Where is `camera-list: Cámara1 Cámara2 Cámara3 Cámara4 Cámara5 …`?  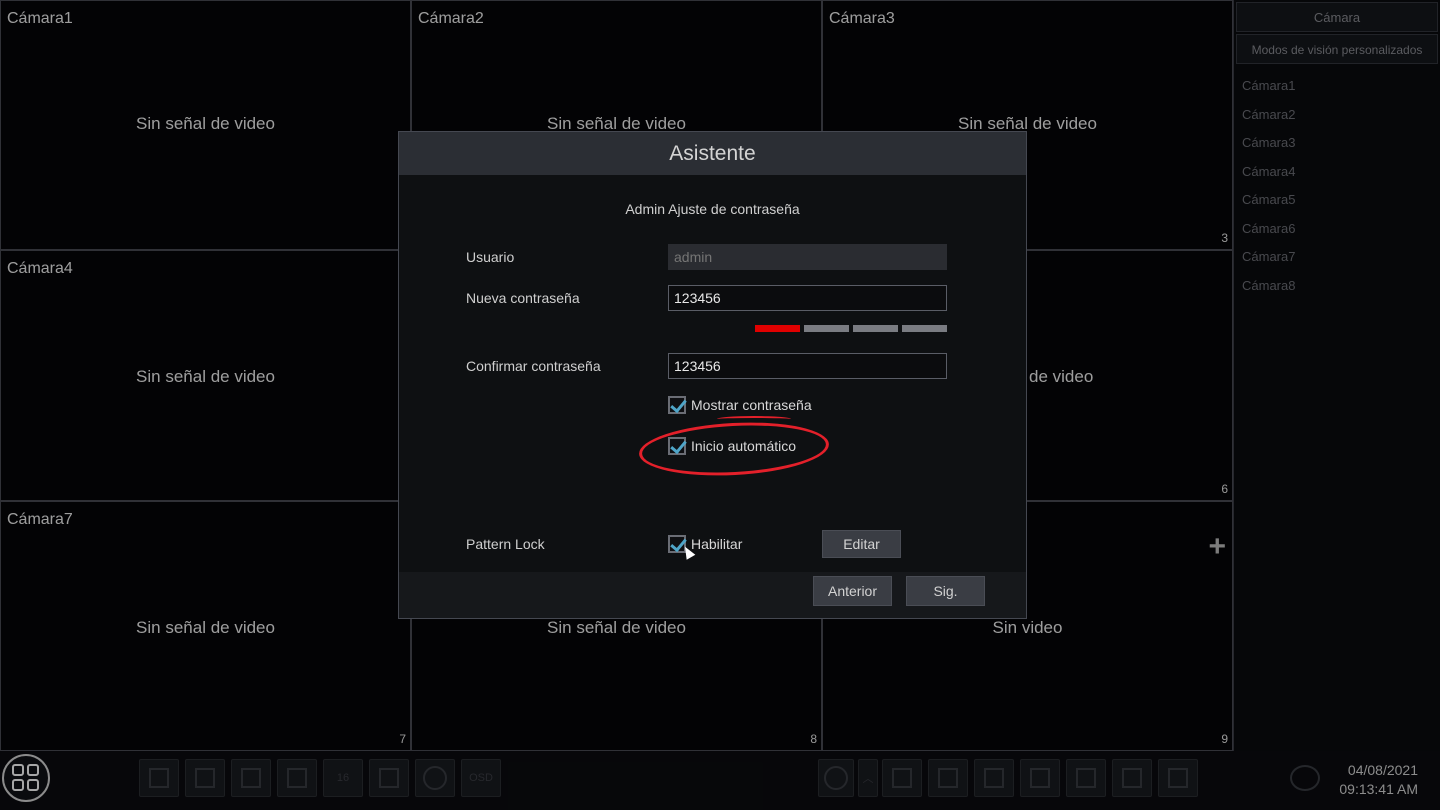
camera-list: Cámara1 Cámara2 Cámara3 Cámara4 Cámara5 … is located at coordinates (1337, 186).